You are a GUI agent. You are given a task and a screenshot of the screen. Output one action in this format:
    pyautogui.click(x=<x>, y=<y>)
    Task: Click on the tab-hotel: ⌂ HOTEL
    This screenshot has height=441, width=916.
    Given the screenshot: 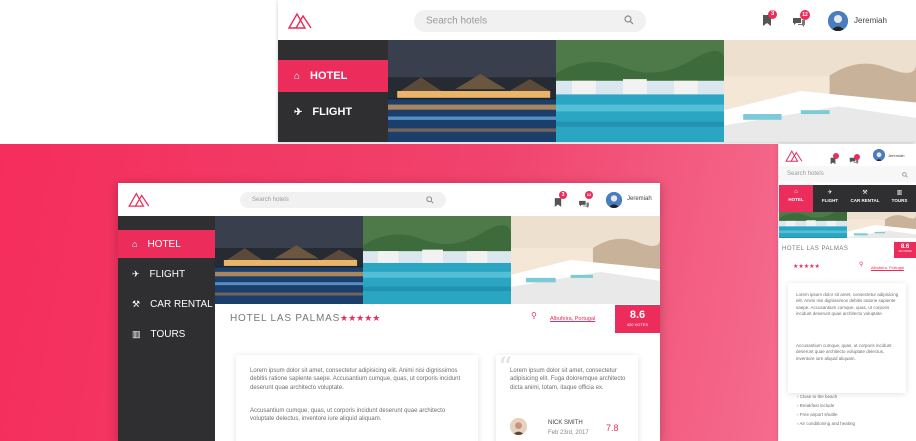 What is the action you would take?
    pyautogui.click(x=796, y=198)
    